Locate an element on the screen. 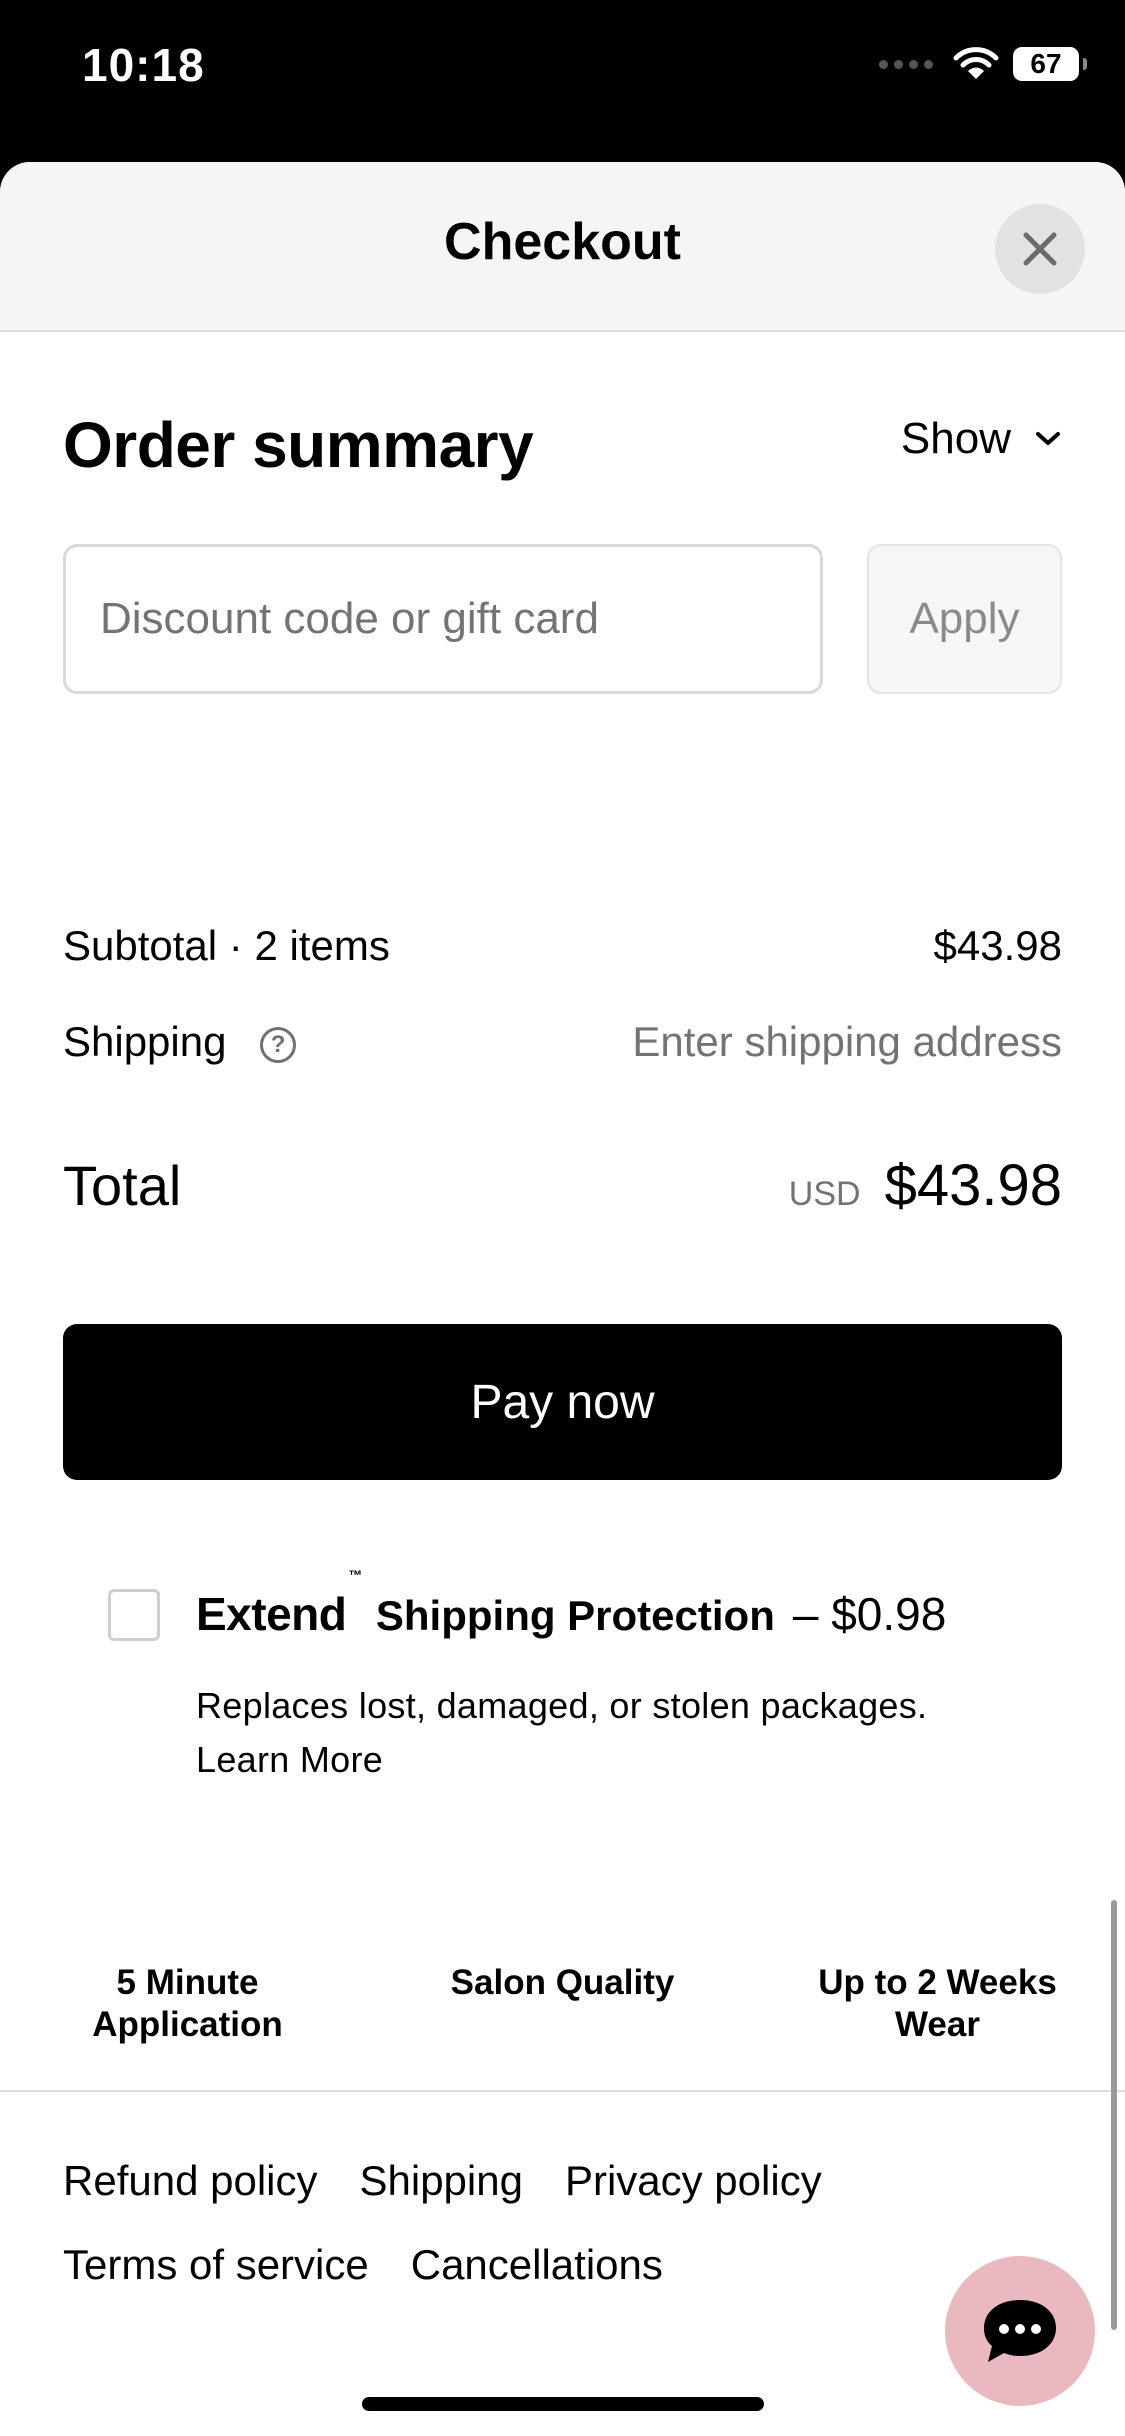 The width and height of the screenshot is (1125, 2436). scrollbar is located at coordinates (1114, 2115).